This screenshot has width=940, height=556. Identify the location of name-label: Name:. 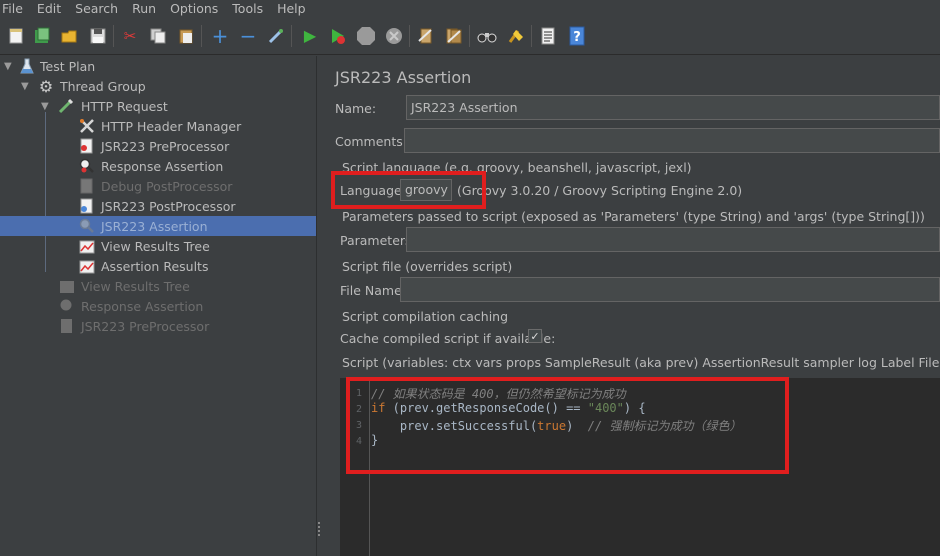
(356, 108).